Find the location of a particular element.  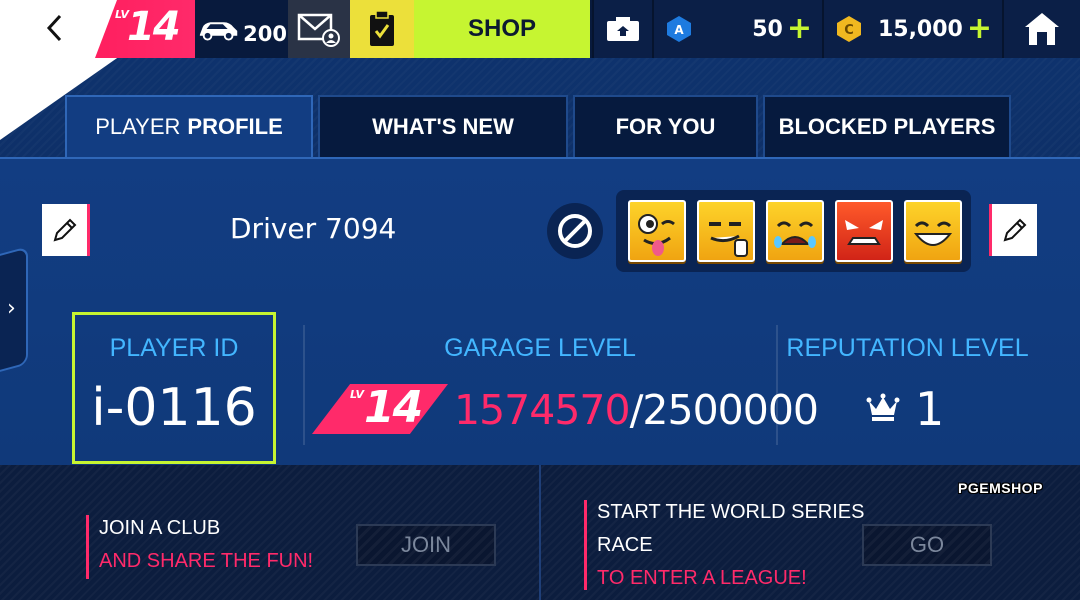

home-button is located at coordinates (1041, 29).